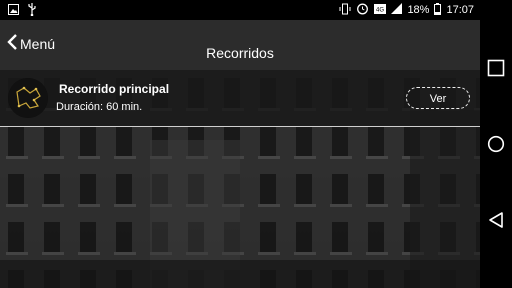 The image size is (512, 288). What do you see at coordinates (32, 11) in the screenshot?
I see `usb-icon` at bounding box center [32, 11].